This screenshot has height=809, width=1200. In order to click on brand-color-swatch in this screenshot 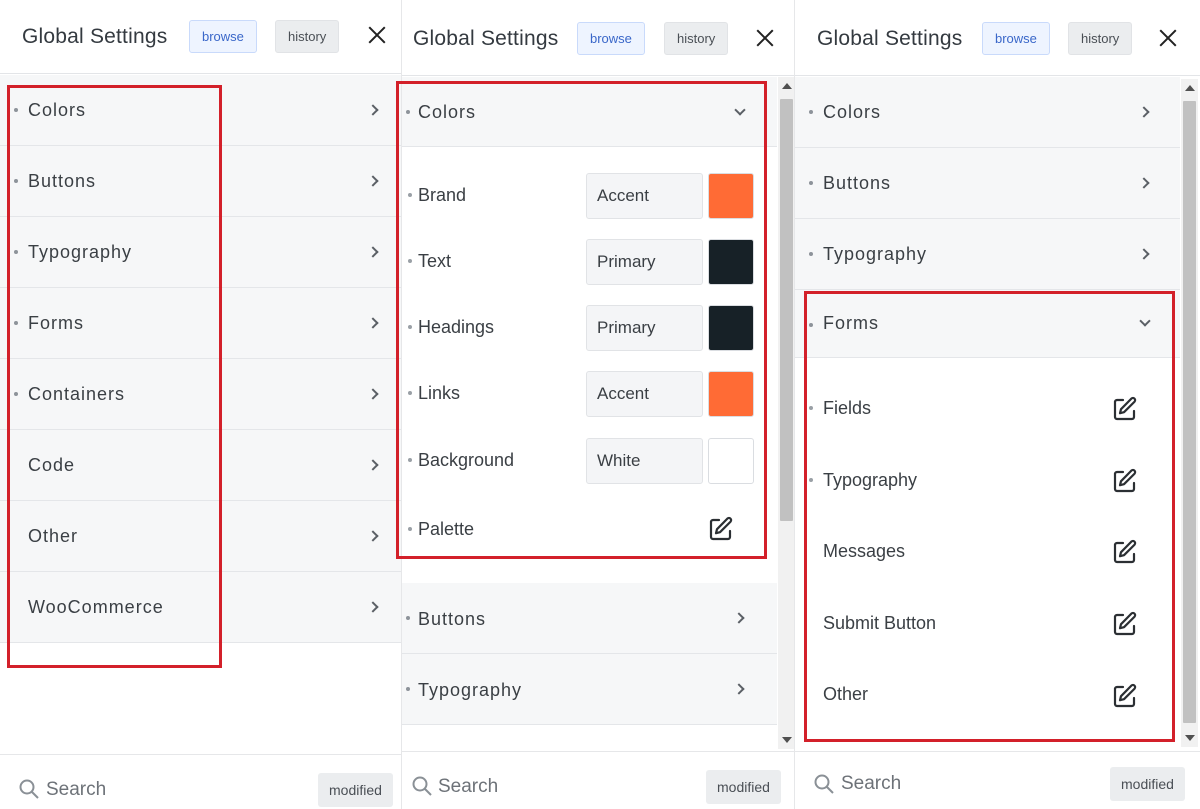, I will do `click(731, 196)`.